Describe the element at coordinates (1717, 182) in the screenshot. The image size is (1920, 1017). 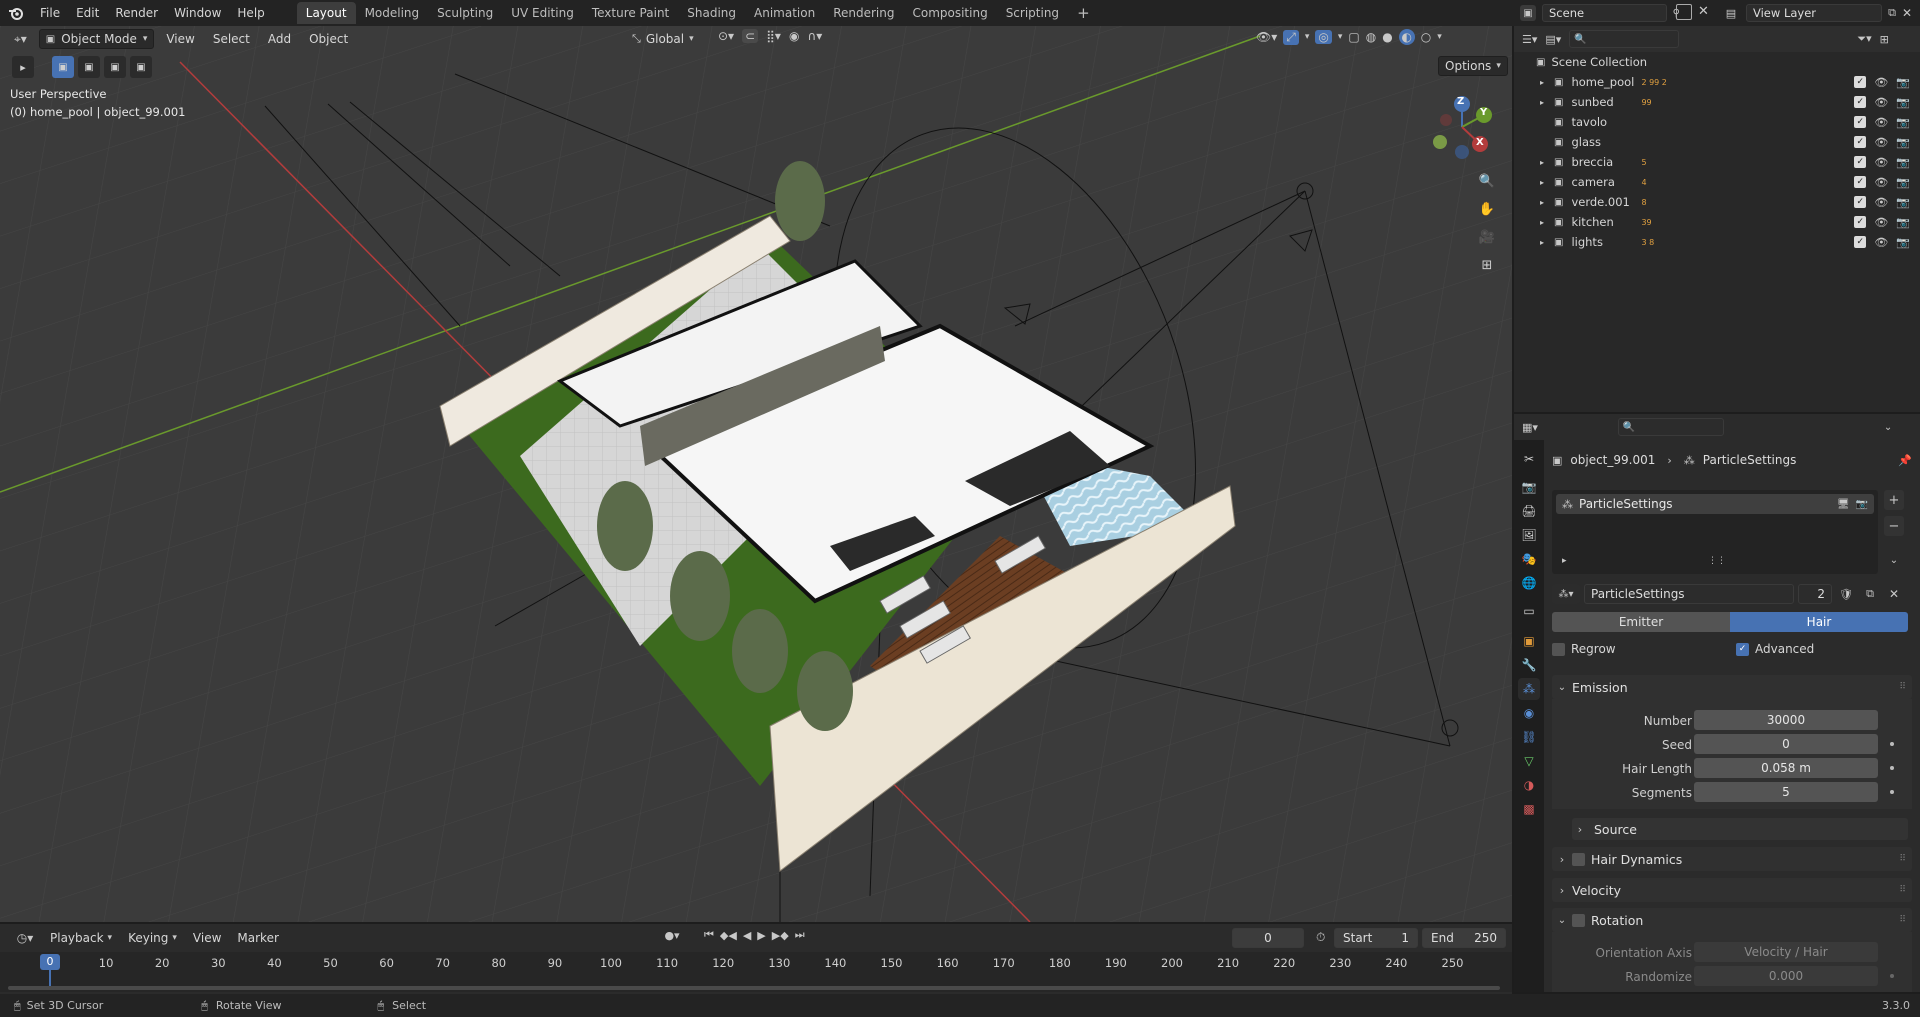
I see `outliner-row: ▸ ▣ camera 4 ✓ 👁 📷` at that location.